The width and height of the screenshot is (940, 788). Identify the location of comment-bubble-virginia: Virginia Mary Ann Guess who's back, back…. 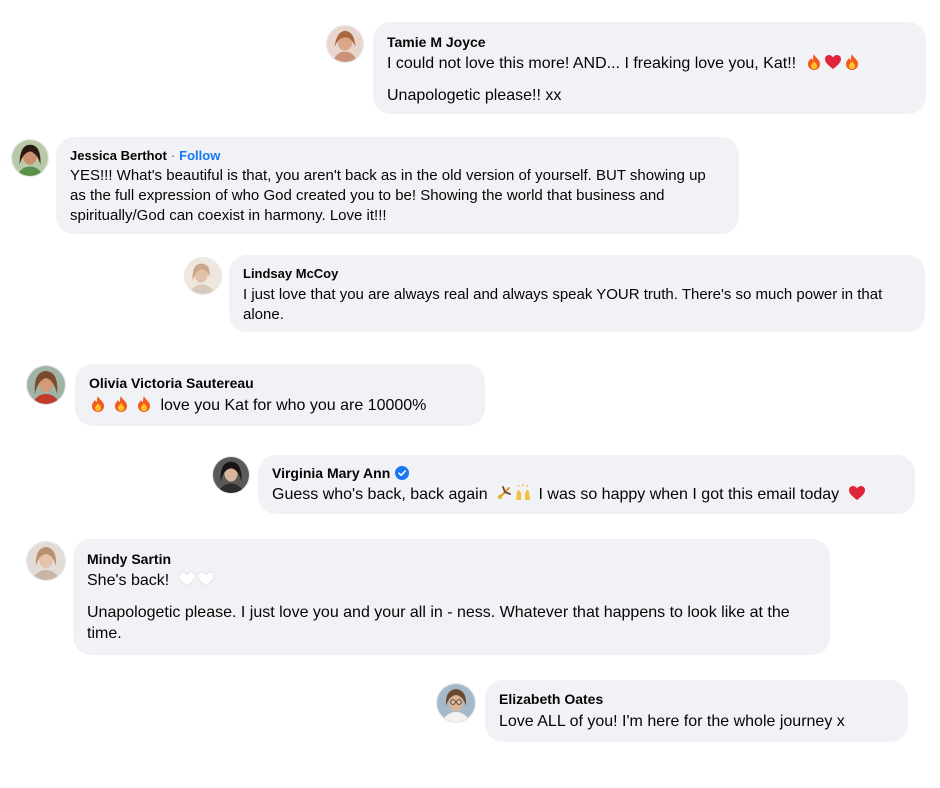
(586, 484).